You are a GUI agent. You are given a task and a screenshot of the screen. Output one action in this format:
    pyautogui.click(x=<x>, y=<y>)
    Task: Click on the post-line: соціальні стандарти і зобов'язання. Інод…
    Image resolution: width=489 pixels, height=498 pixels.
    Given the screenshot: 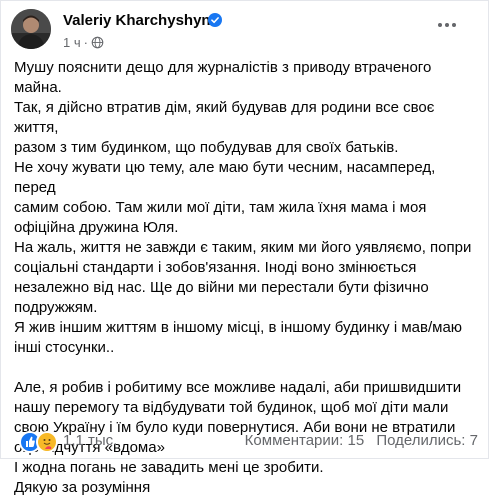 What is the action you would take?
    pyautogui.click(x=215, y=267)
    